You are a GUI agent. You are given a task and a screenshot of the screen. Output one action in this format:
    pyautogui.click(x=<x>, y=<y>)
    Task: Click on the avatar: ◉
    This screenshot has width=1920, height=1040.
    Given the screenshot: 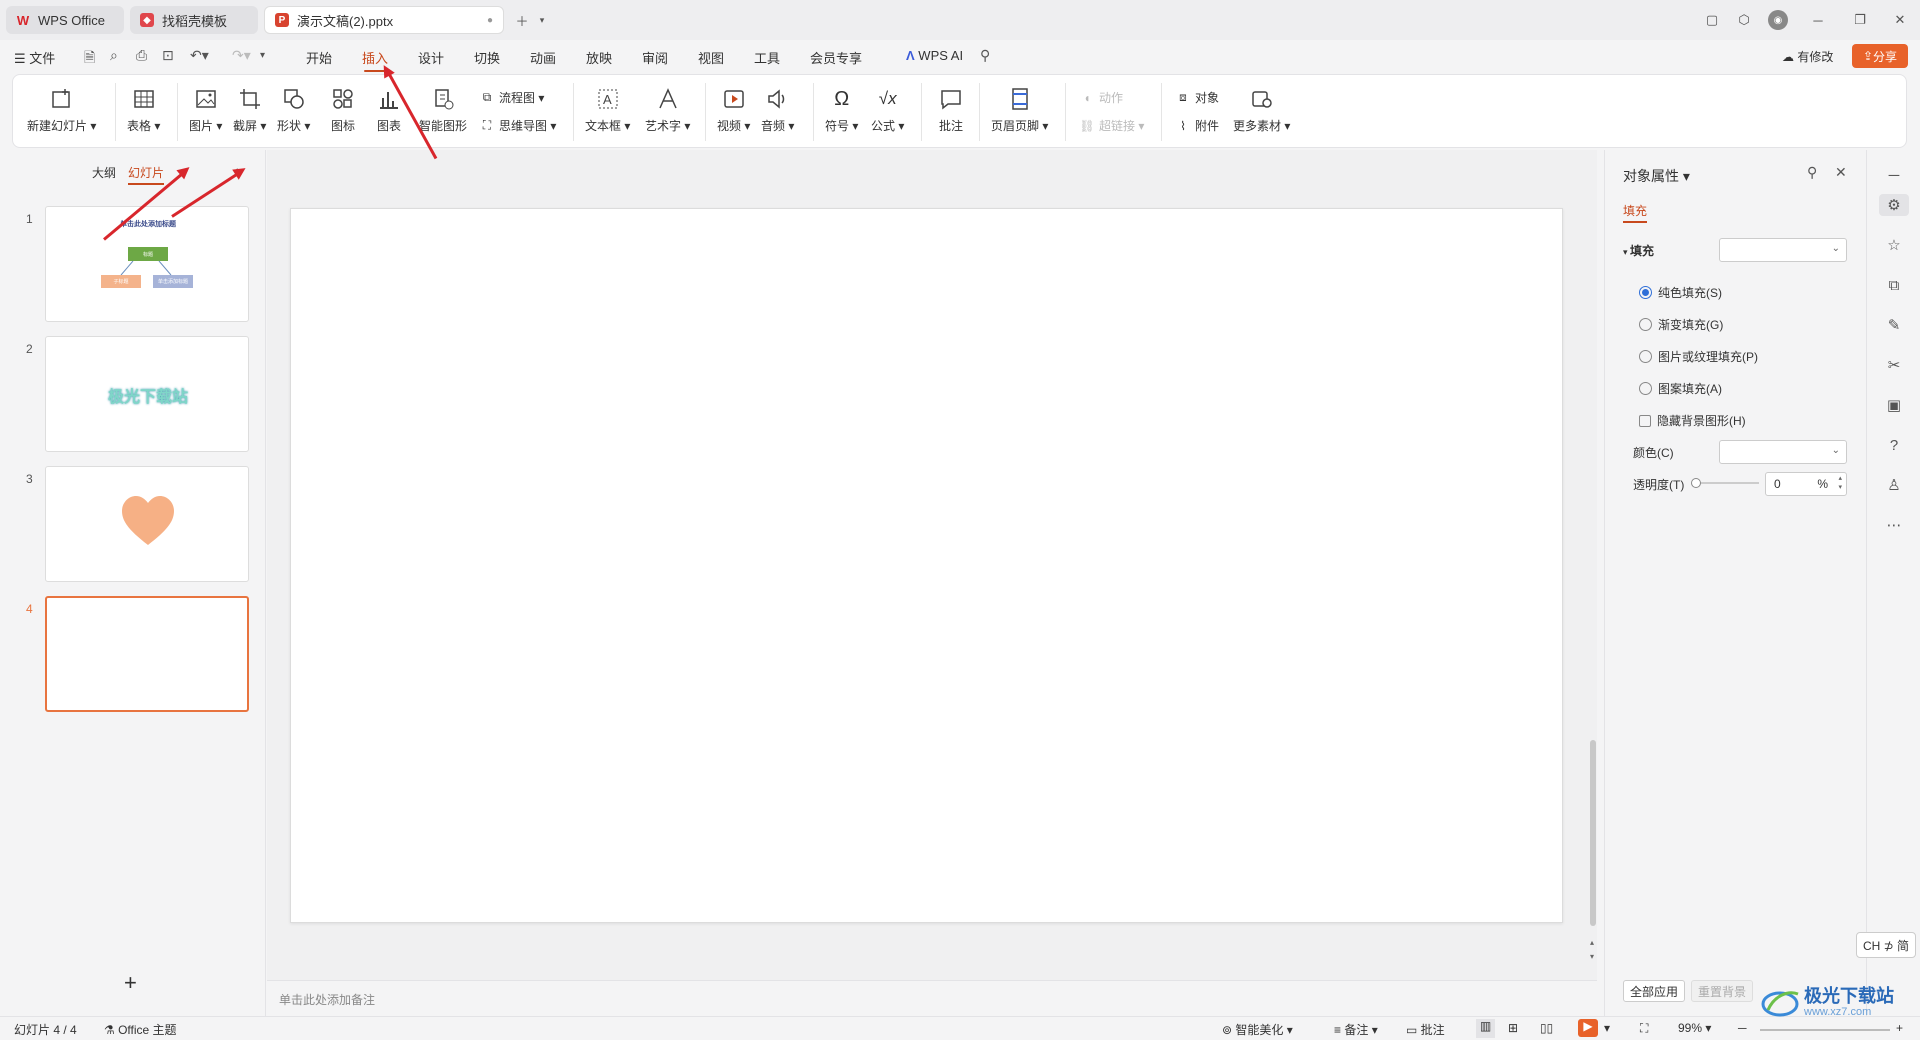 What is the action you would take?
    pyautogui.click(x=1778, y=20)
    